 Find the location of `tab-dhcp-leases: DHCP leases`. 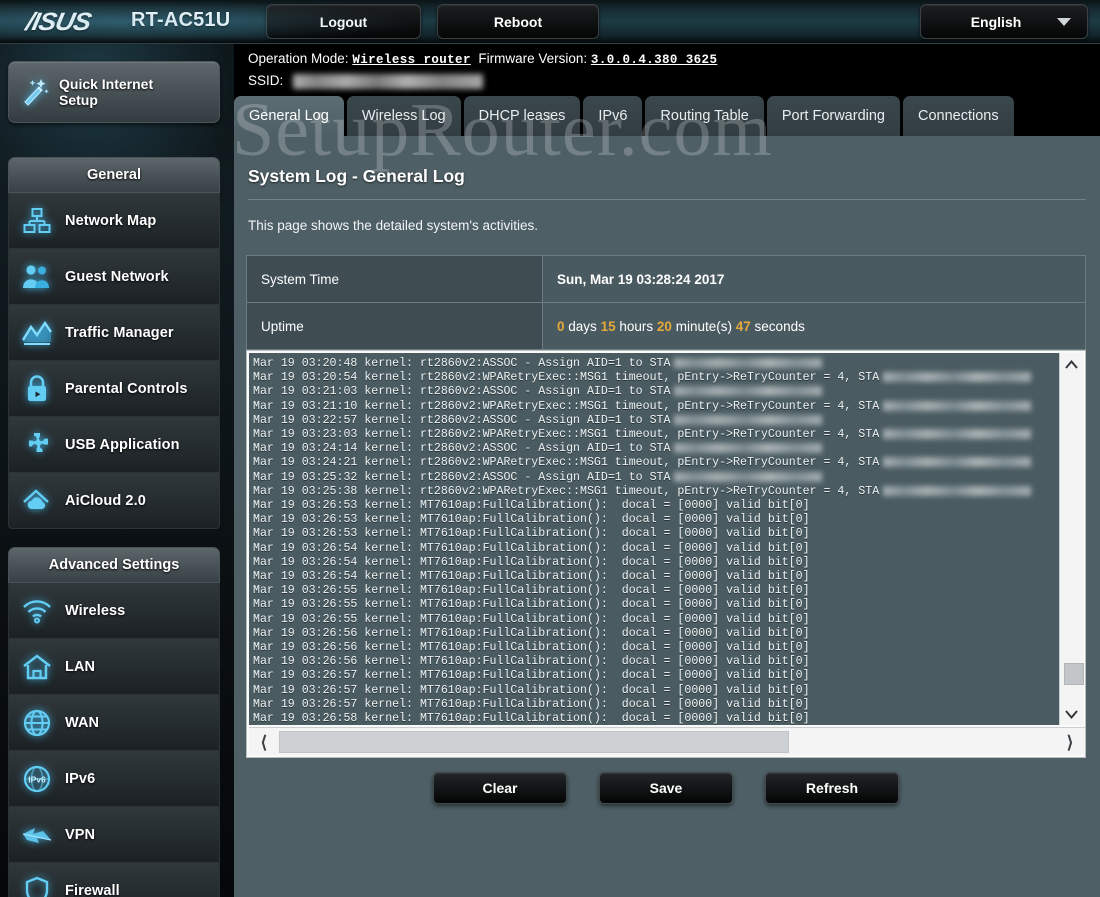

tab-dhcp-leases: DHCP leases is located at coordinates (522, 116).